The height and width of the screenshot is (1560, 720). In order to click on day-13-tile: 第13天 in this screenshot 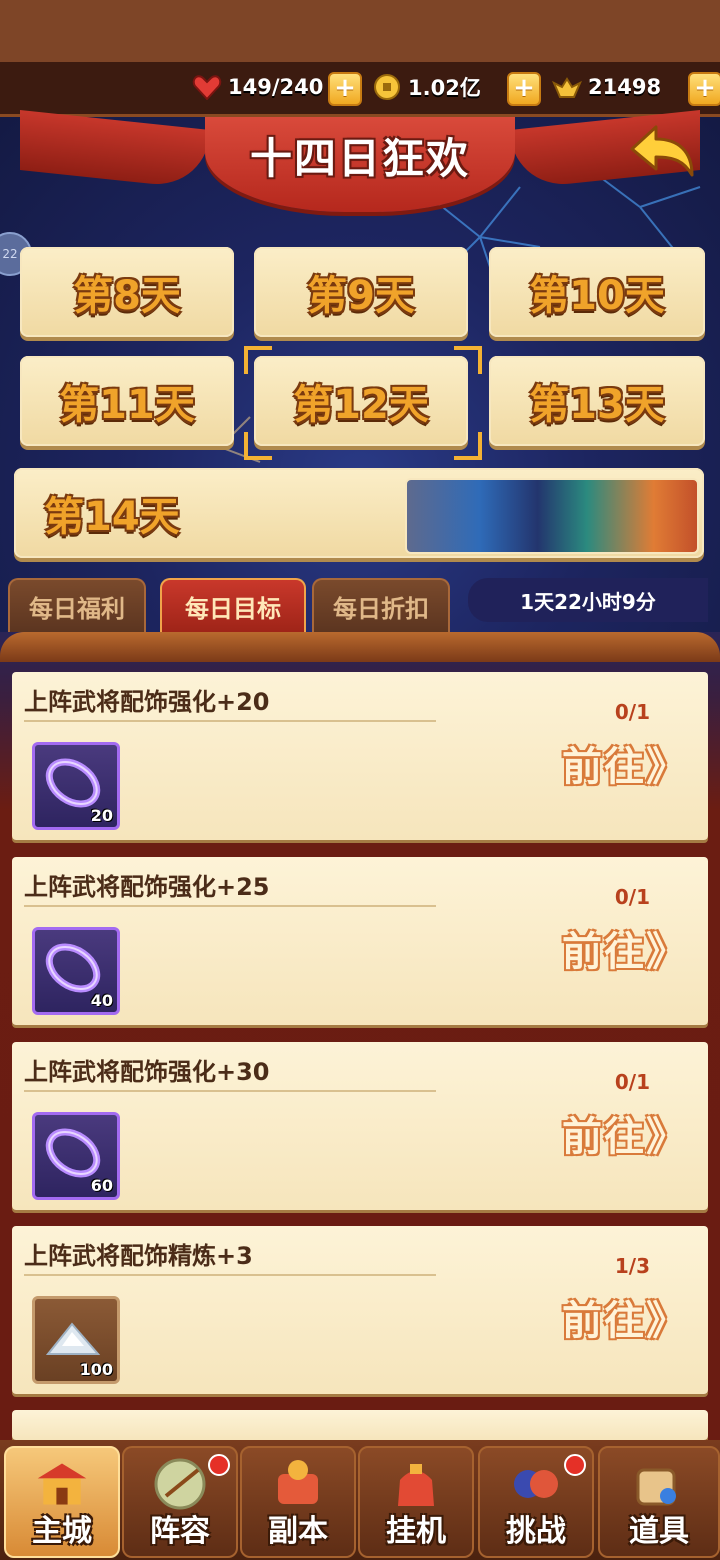, I will do `click(597, 401)`.